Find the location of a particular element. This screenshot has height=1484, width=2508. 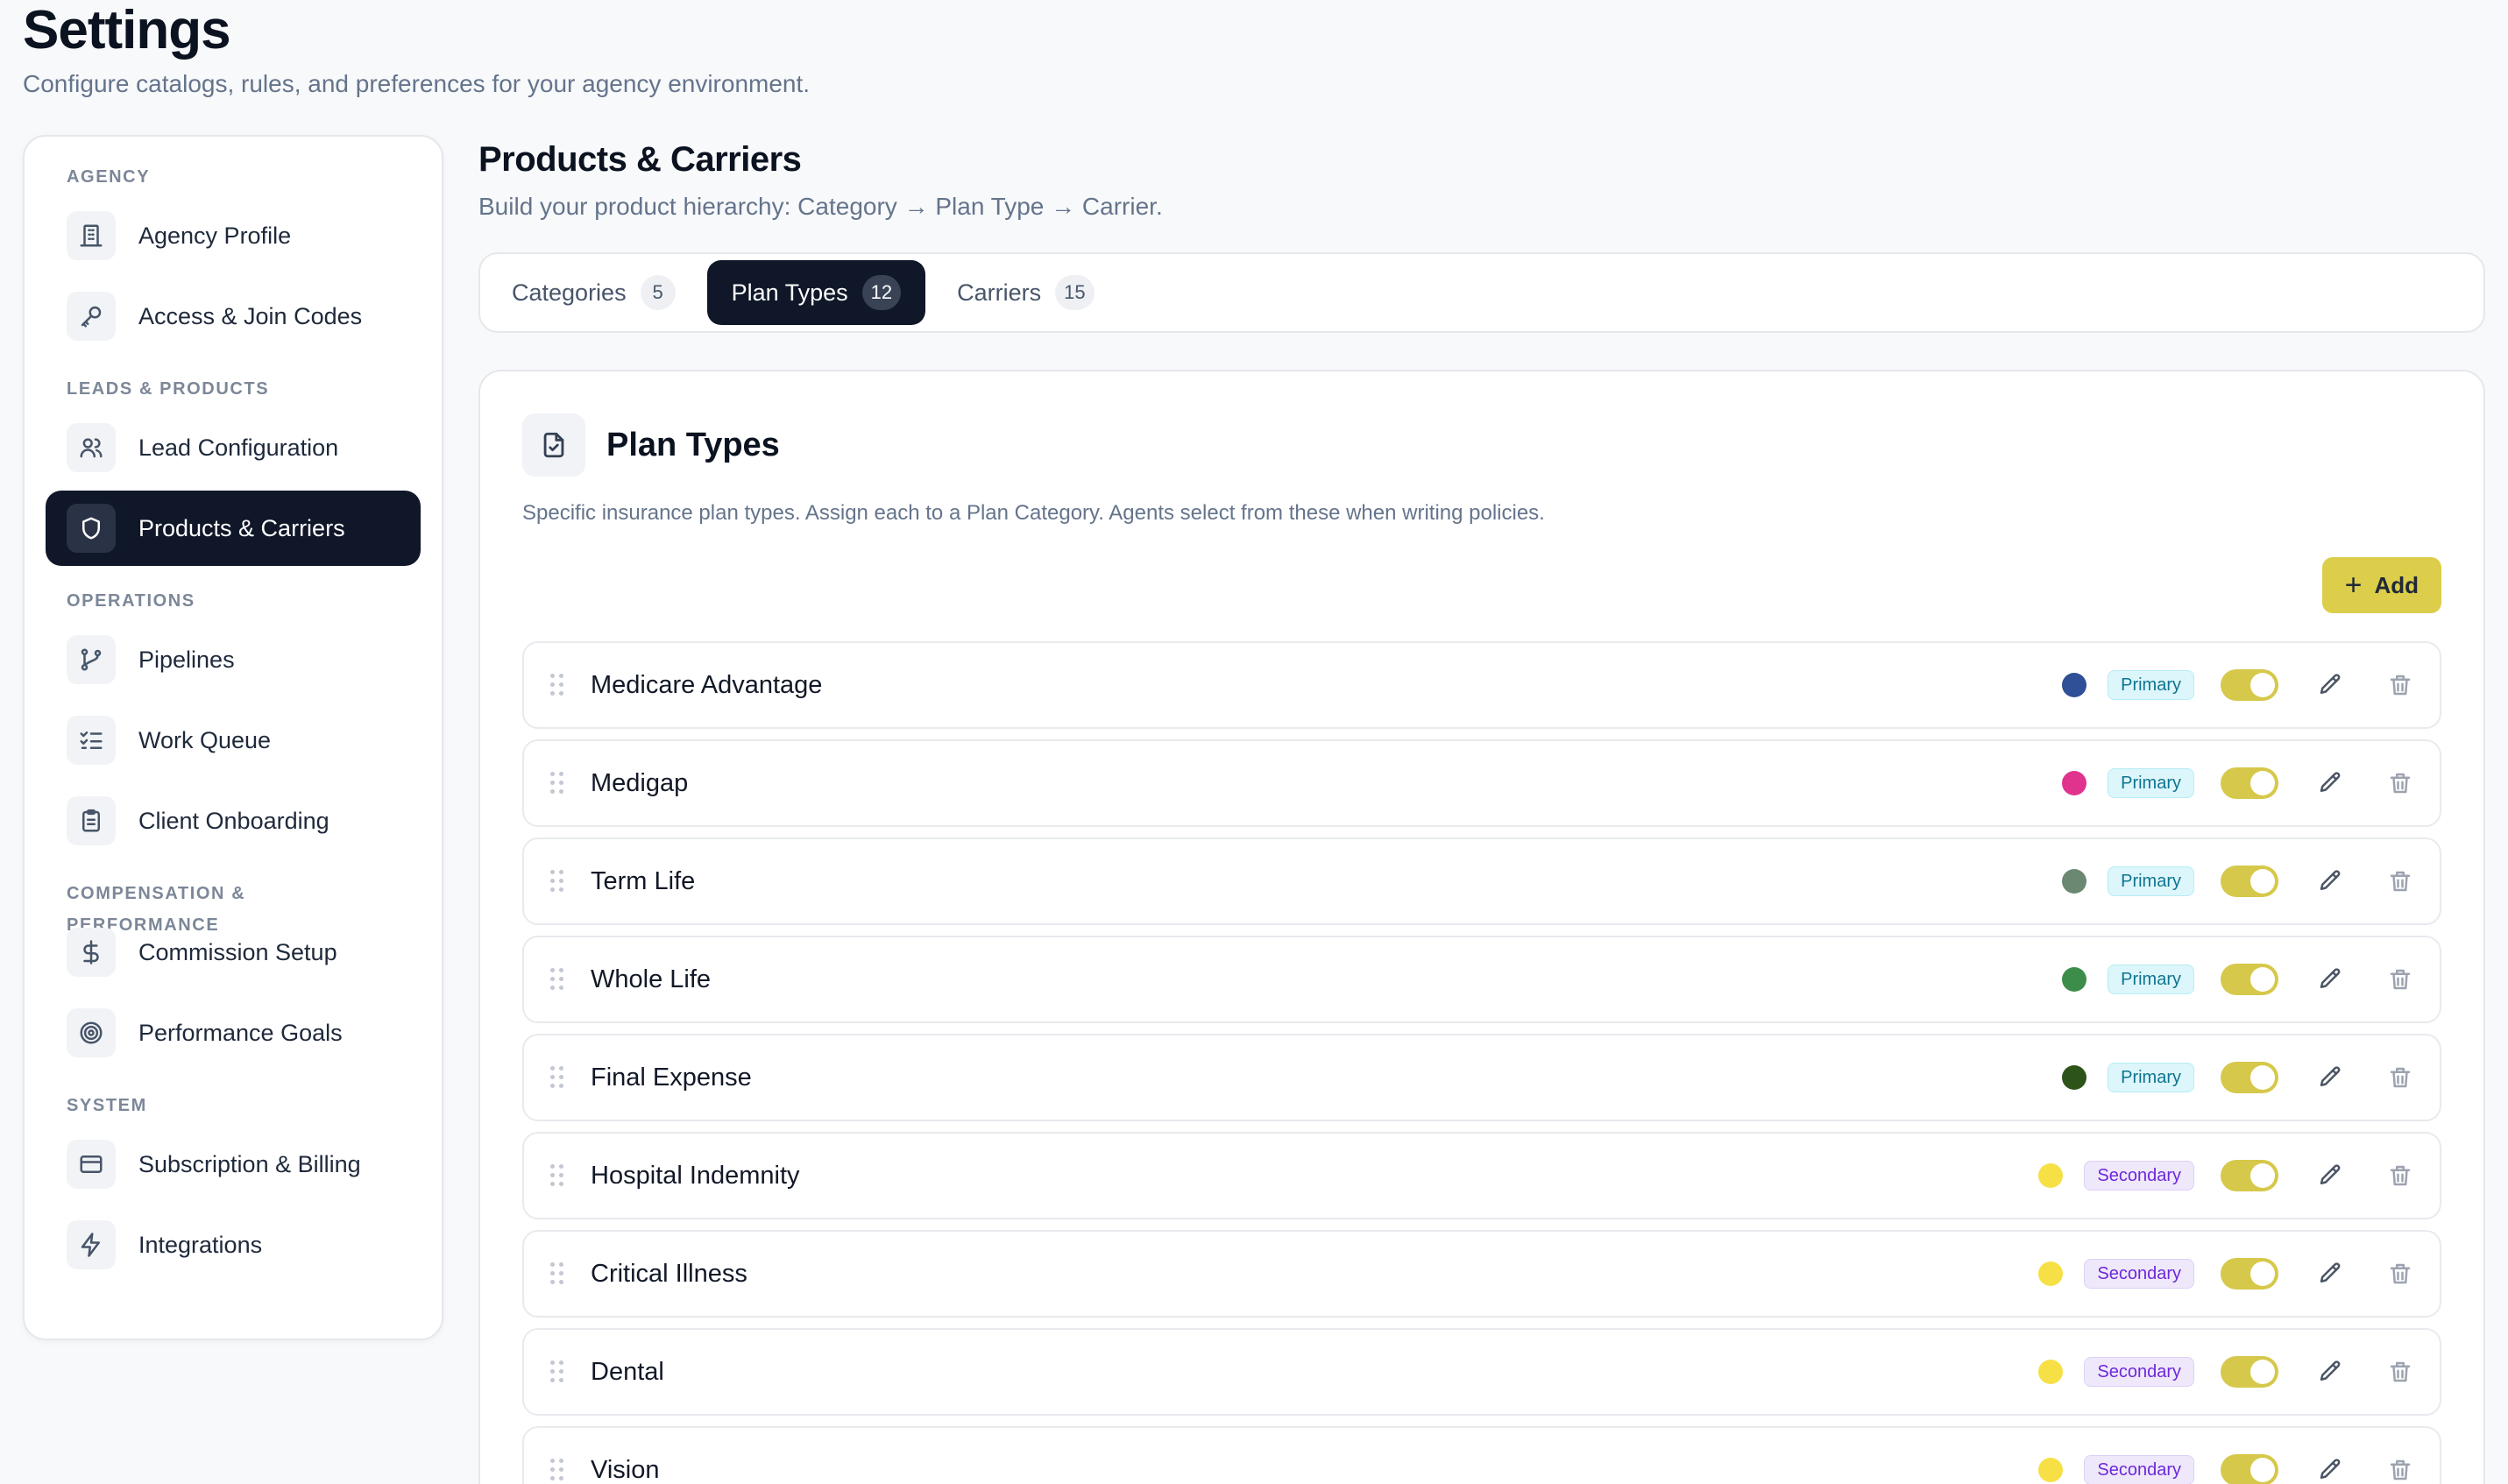

bolt-icon is located at coordinates (91, 1244).